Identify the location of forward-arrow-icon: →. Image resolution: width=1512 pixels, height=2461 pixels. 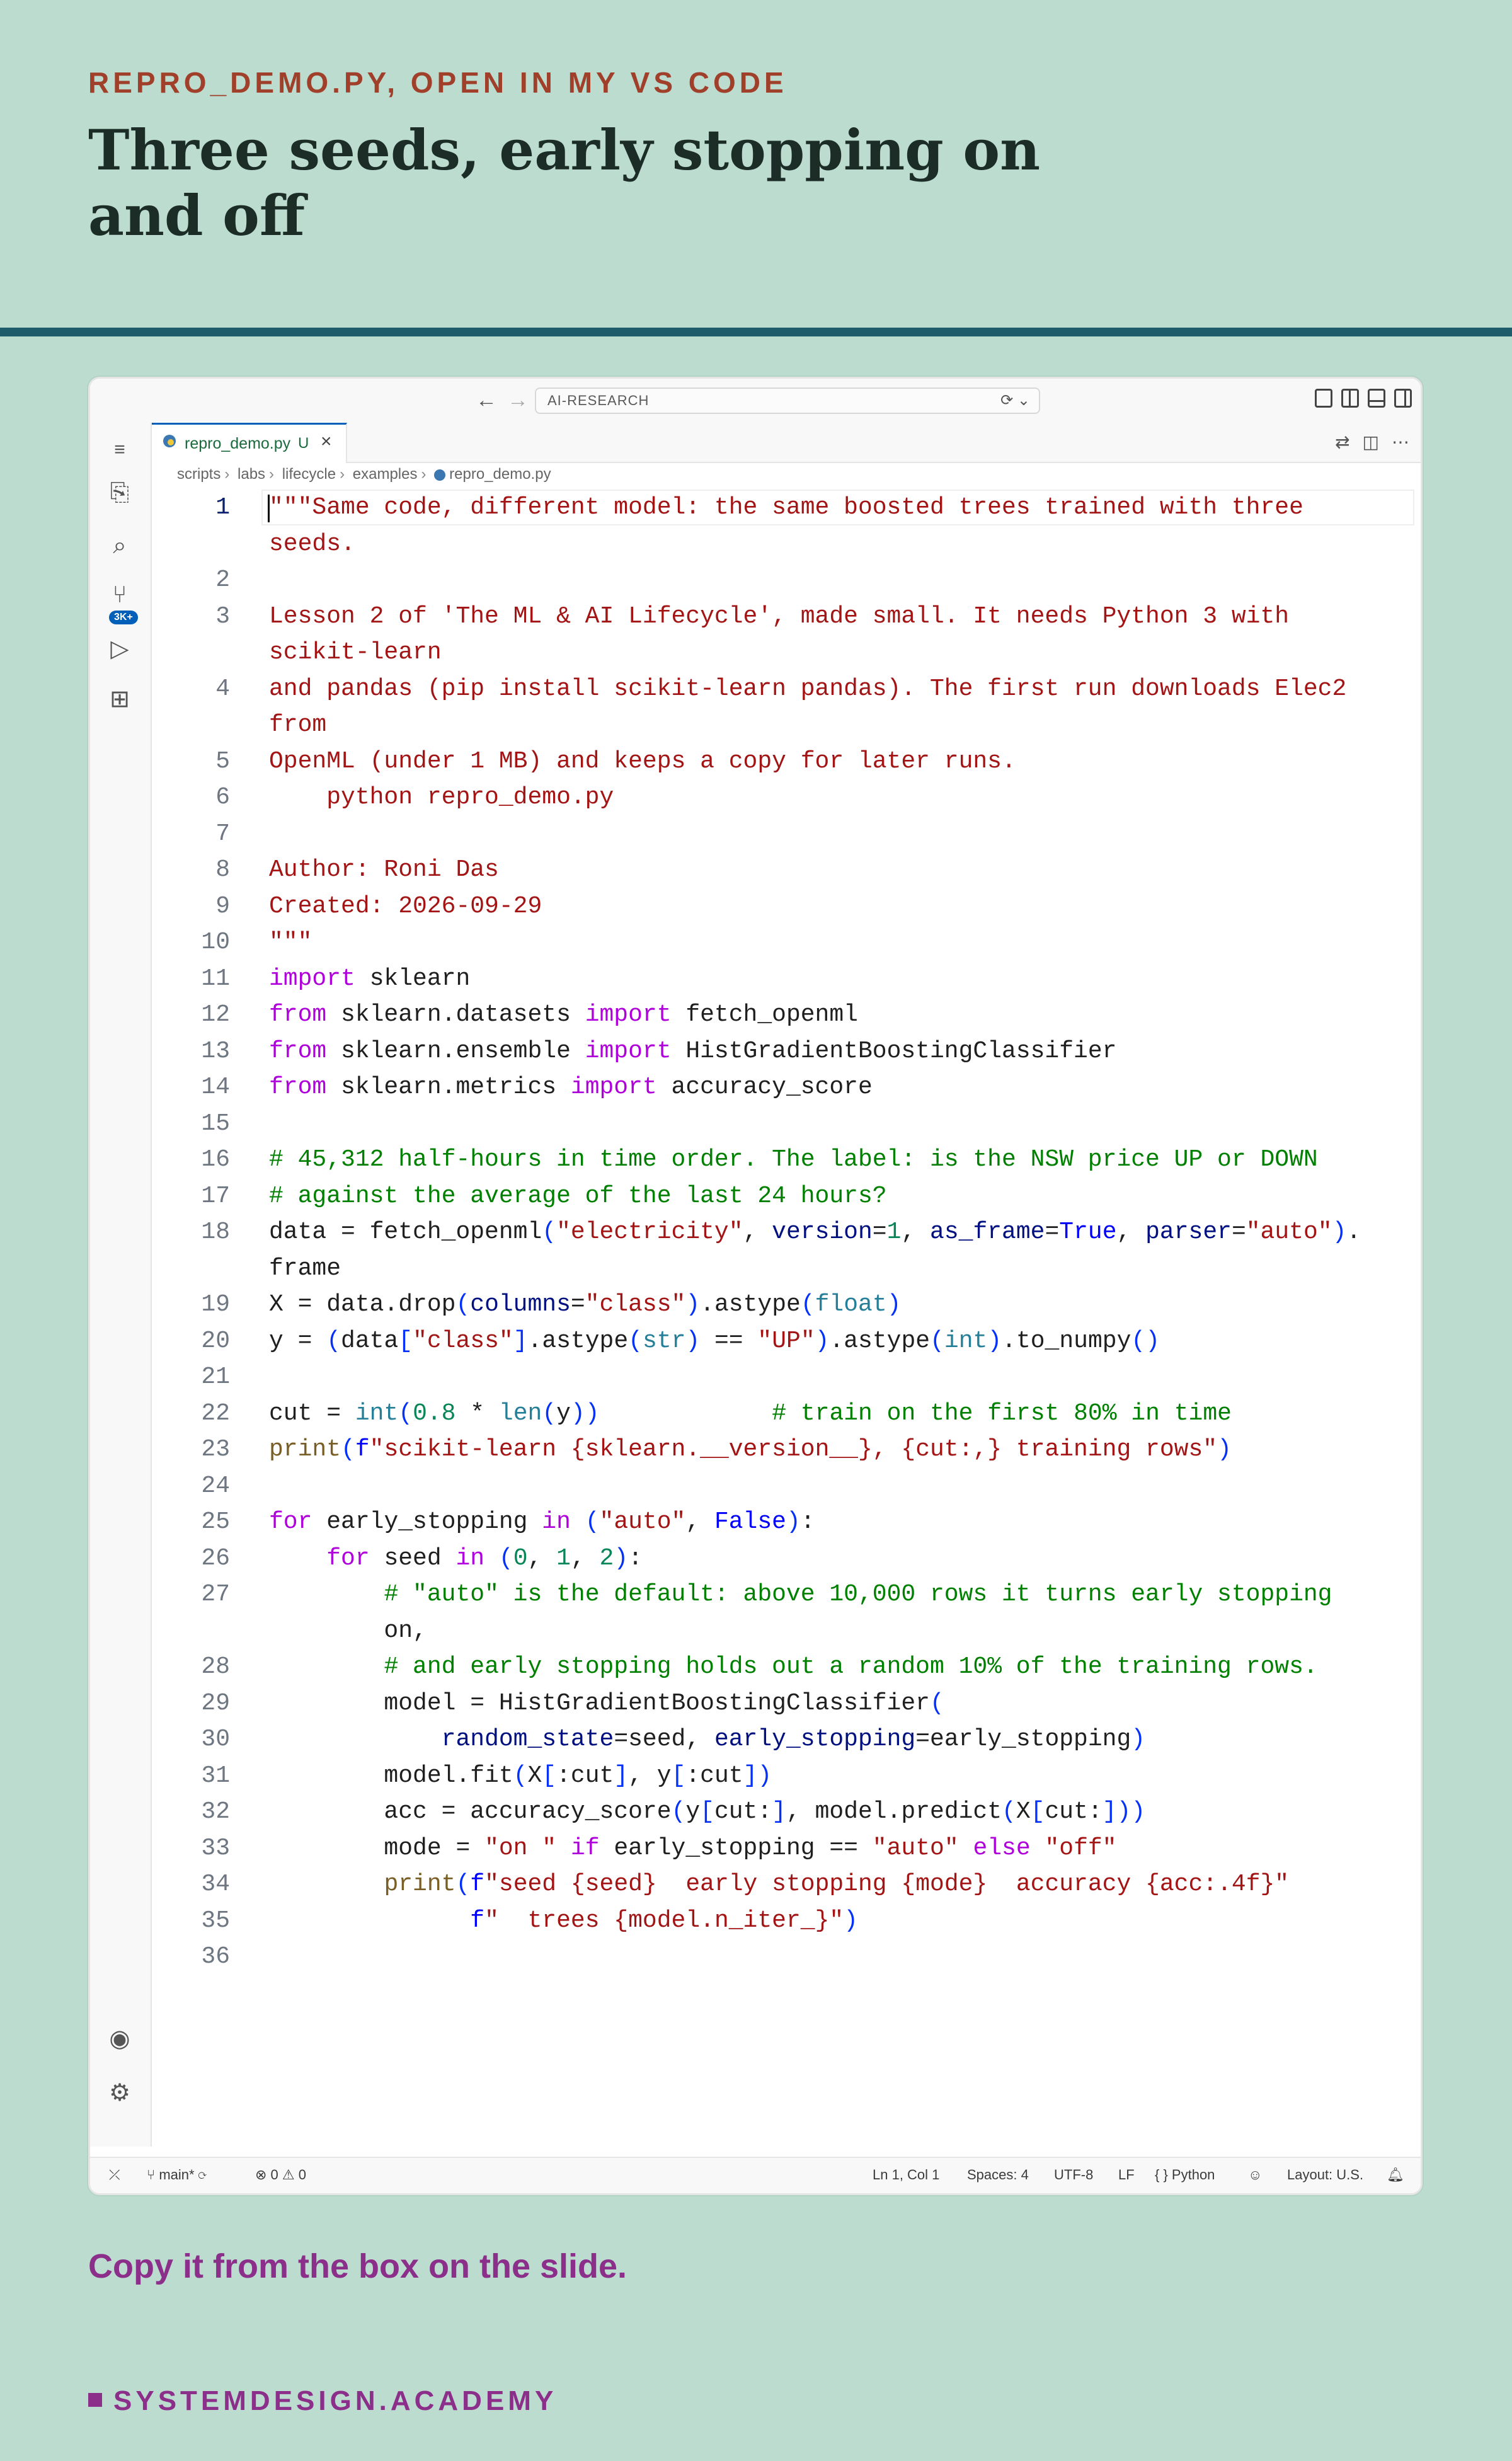
(518, 400).